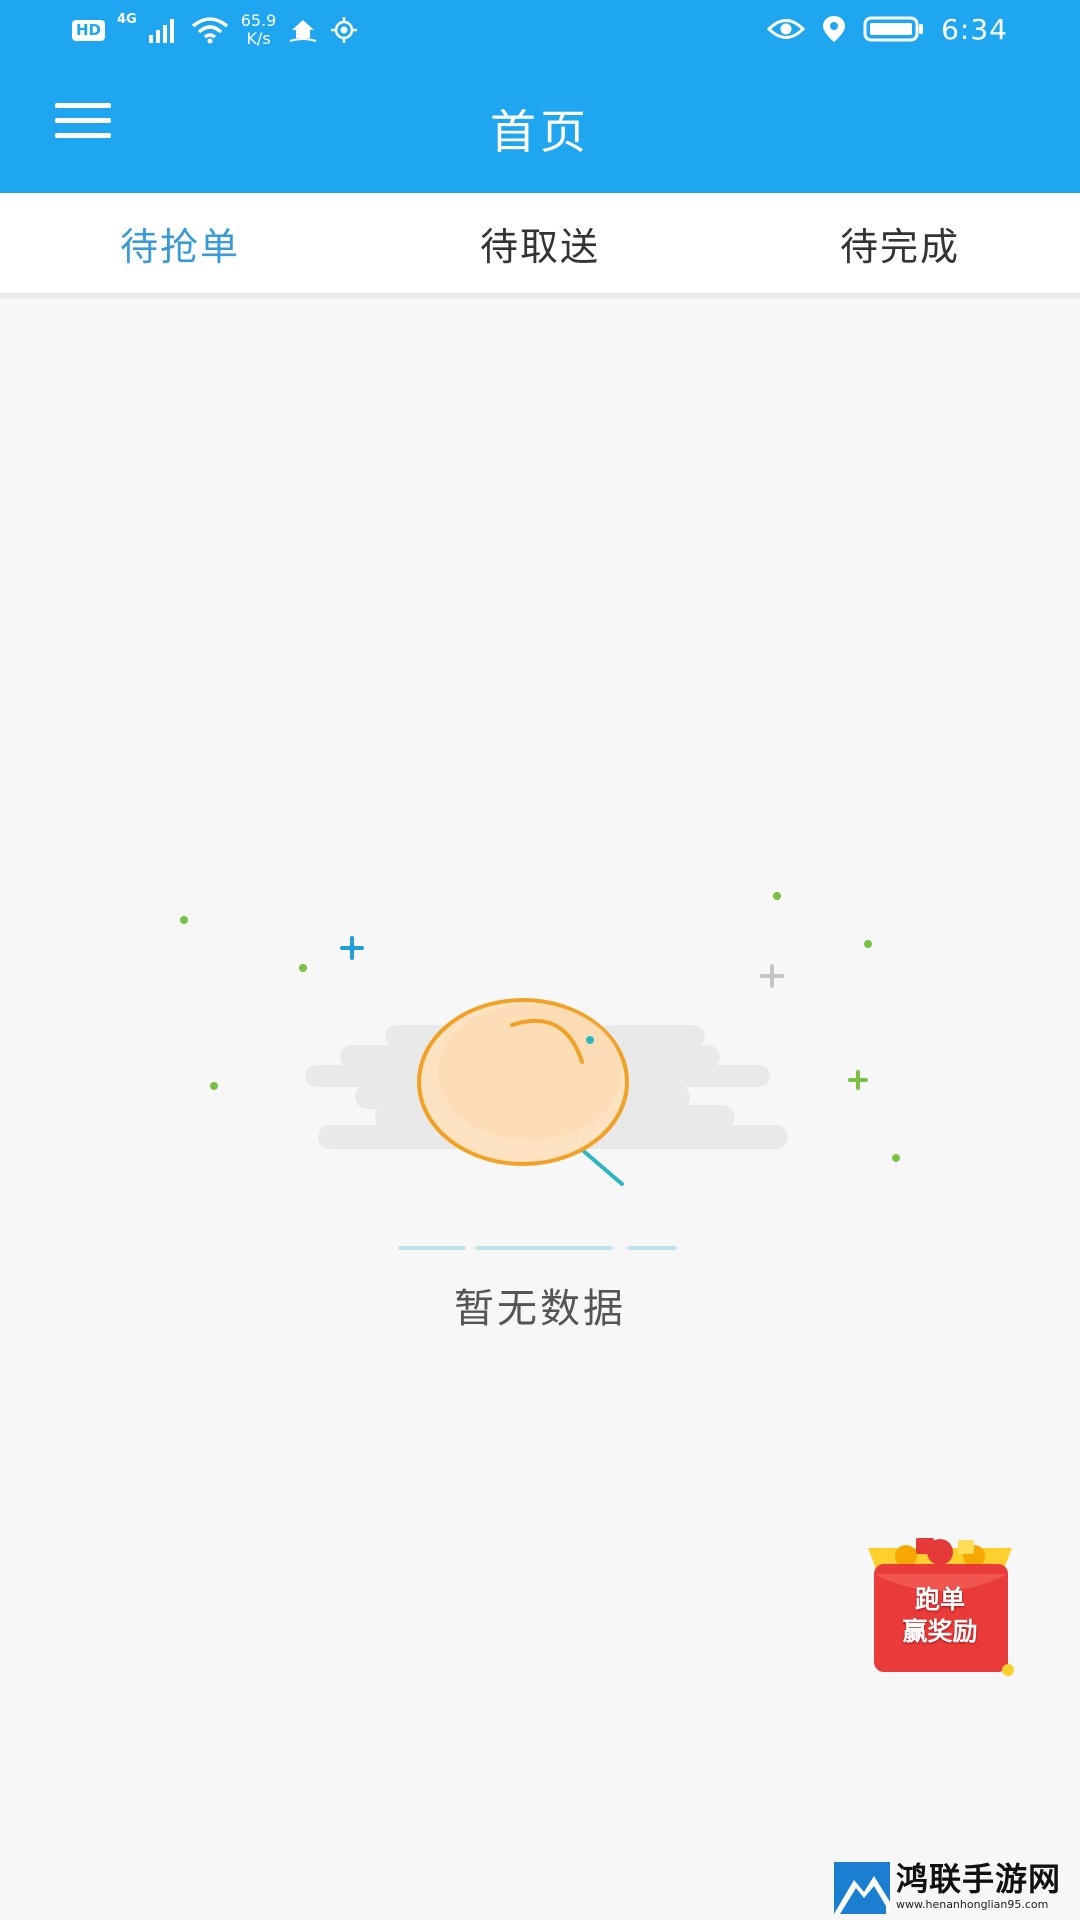 This screenshot has width=1080, height=1920. I want to click on tab-label: 待抢单, so click(179, 246).